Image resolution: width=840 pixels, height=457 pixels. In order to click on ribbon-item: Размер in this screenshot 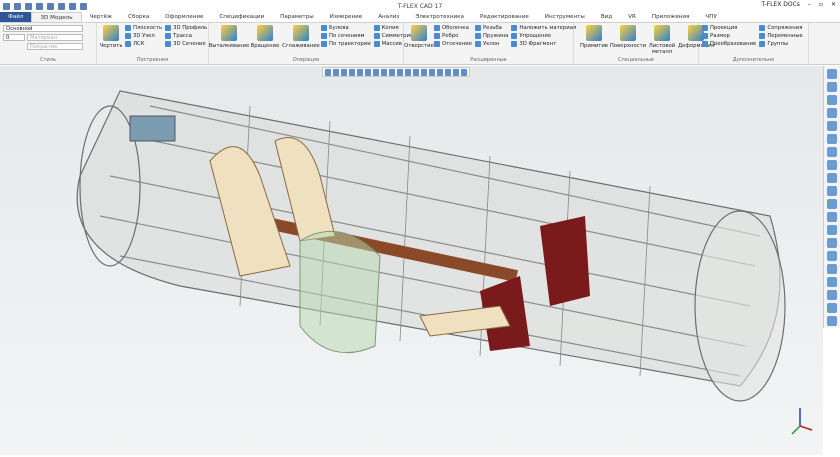, I will do `click(729, 36)`.